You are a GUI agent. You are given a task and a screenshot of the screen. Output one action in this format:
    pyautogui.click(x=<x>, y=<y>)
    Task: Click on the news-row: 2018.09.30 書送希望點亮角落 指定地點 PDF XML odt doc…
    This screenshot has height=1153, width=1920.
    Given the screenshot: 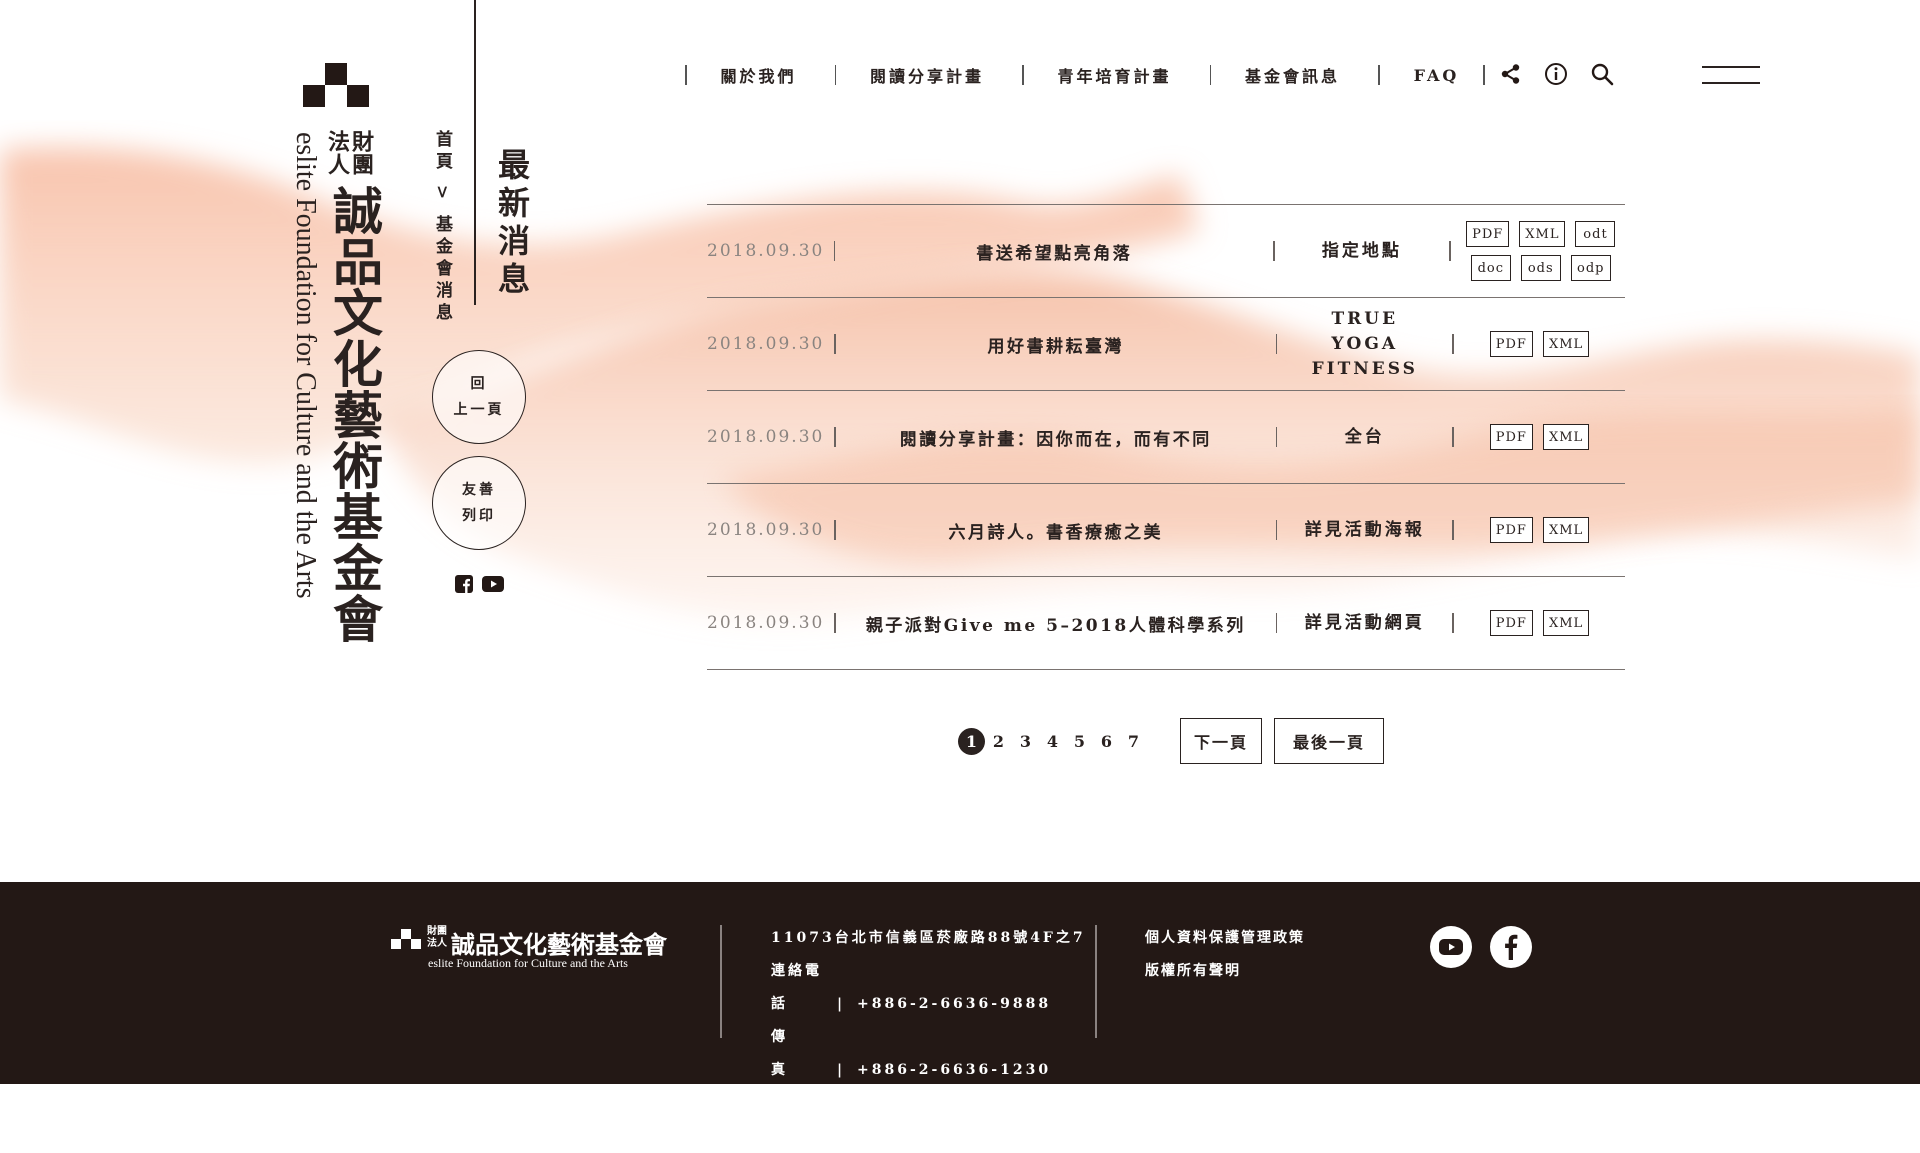 What is the action you would take?
    pyautogui.click(x=1166, y=250)
    